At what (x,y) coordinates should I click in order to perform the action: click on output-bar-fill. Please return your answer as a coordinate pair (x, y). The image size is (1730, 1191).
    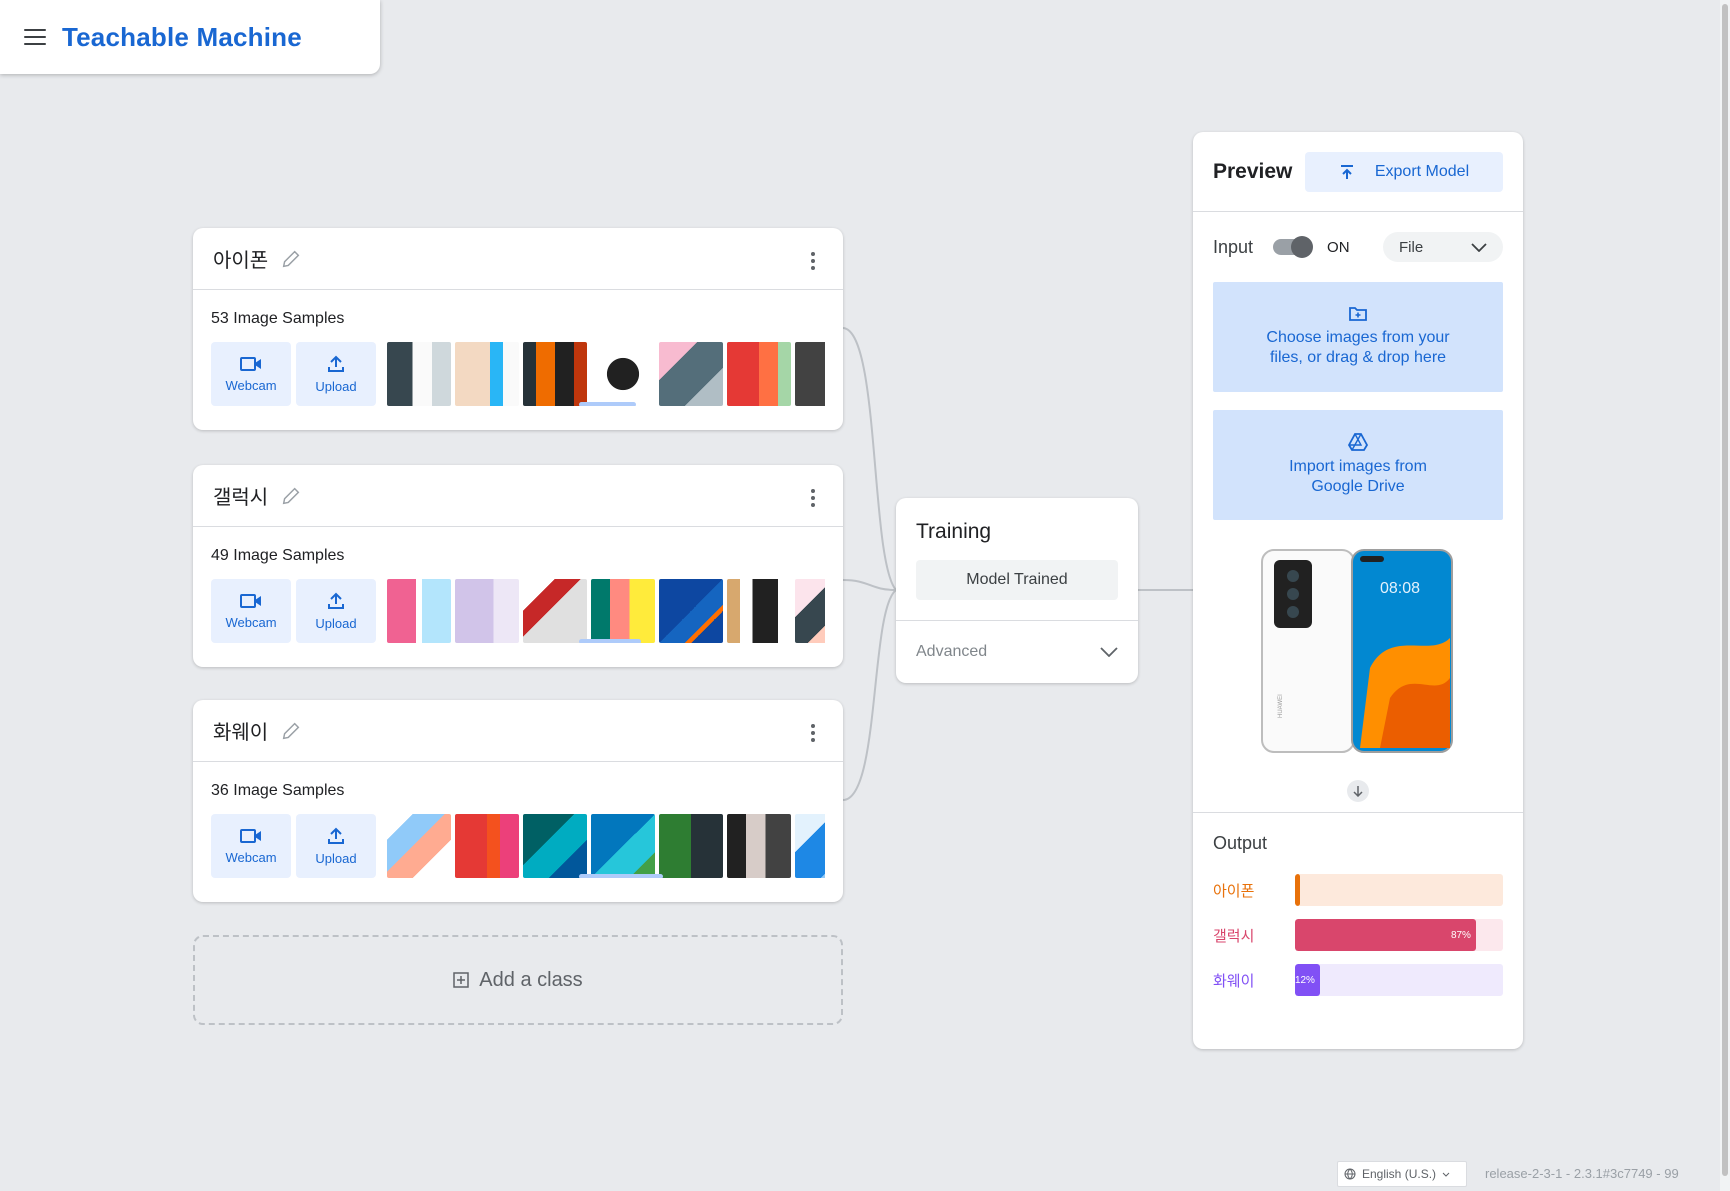
    Looking at the image, I should click on (1297, 890).